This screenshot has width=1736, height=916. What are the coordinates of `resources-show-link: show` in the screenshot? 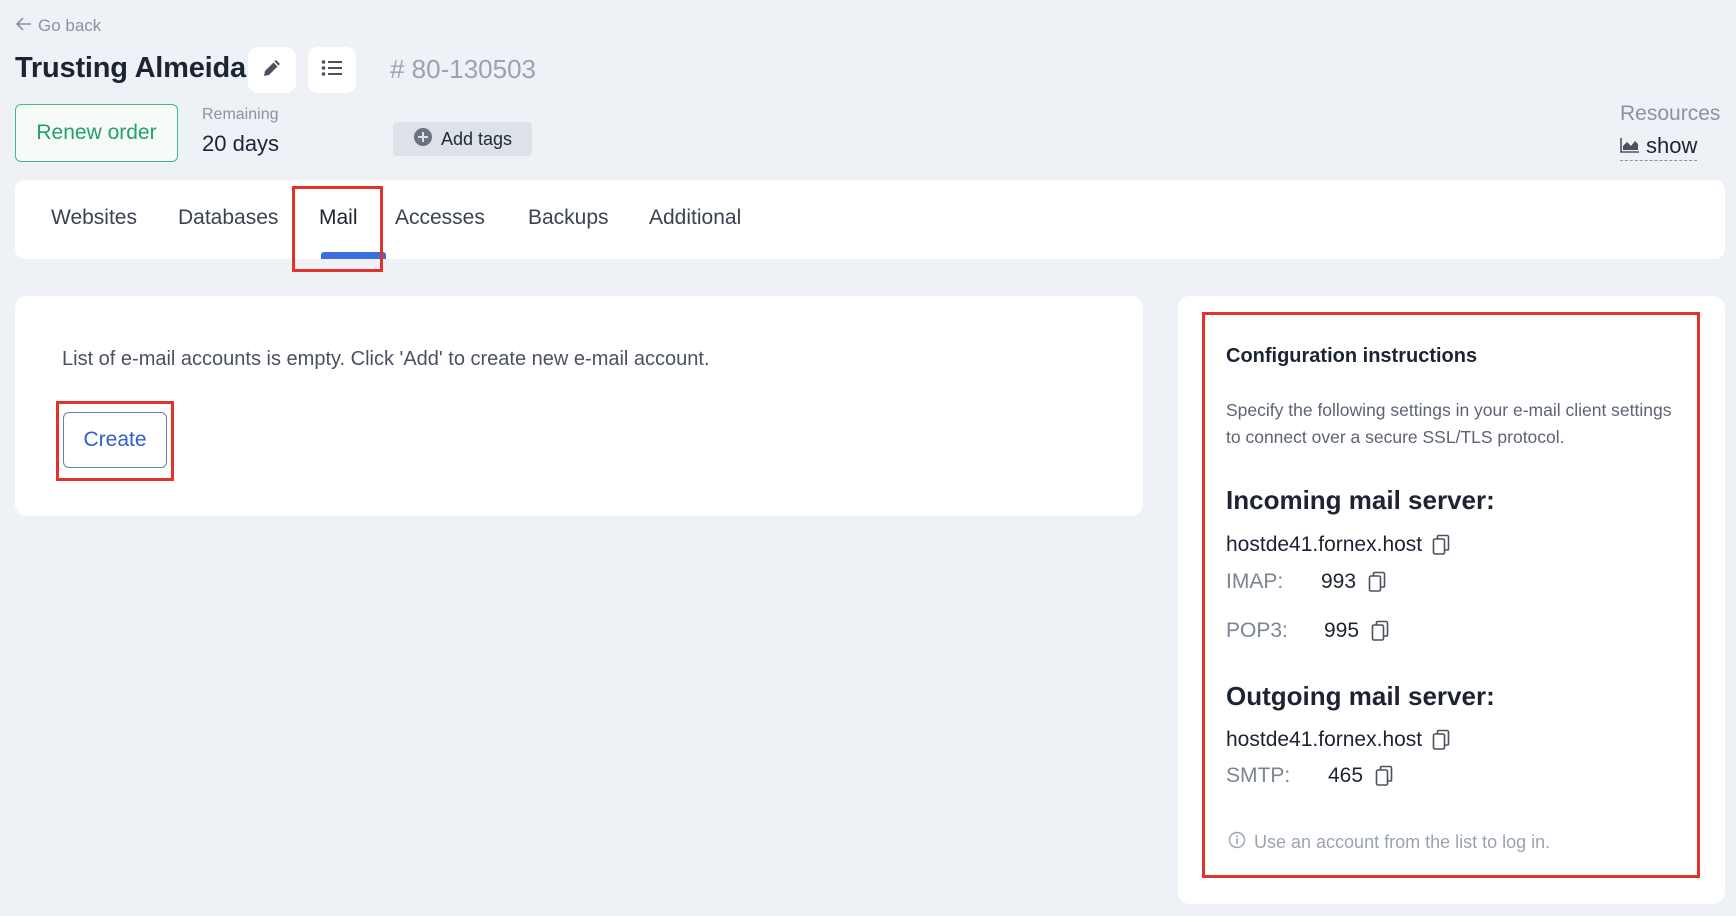 It's located at (1659, 147).